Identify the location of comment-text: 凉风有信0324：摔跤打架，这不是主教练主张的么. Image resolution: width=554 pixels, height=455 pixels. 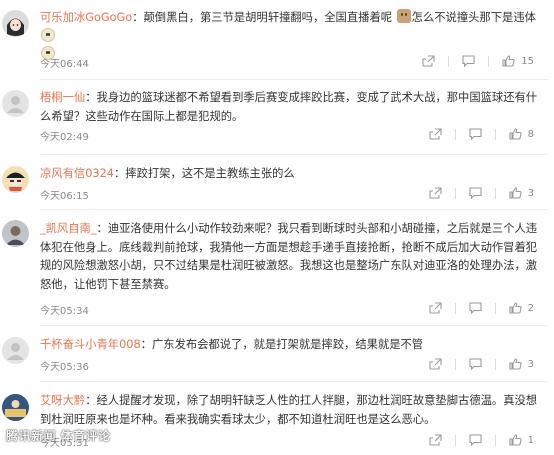
(290, 174).